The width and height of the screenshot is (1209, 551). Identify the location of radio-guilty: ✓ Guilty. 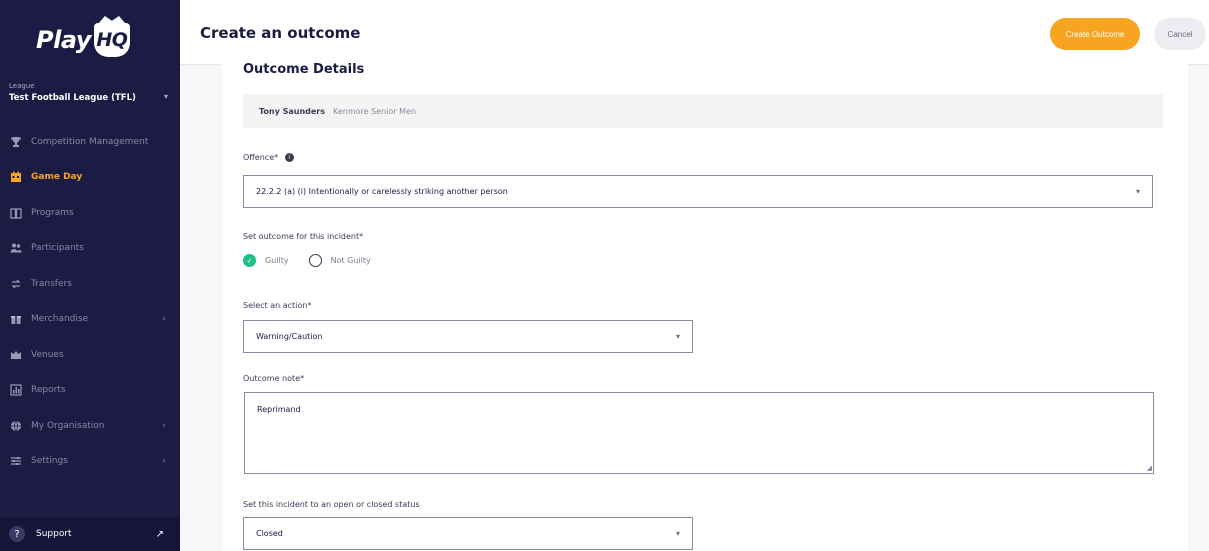
(266, 260).